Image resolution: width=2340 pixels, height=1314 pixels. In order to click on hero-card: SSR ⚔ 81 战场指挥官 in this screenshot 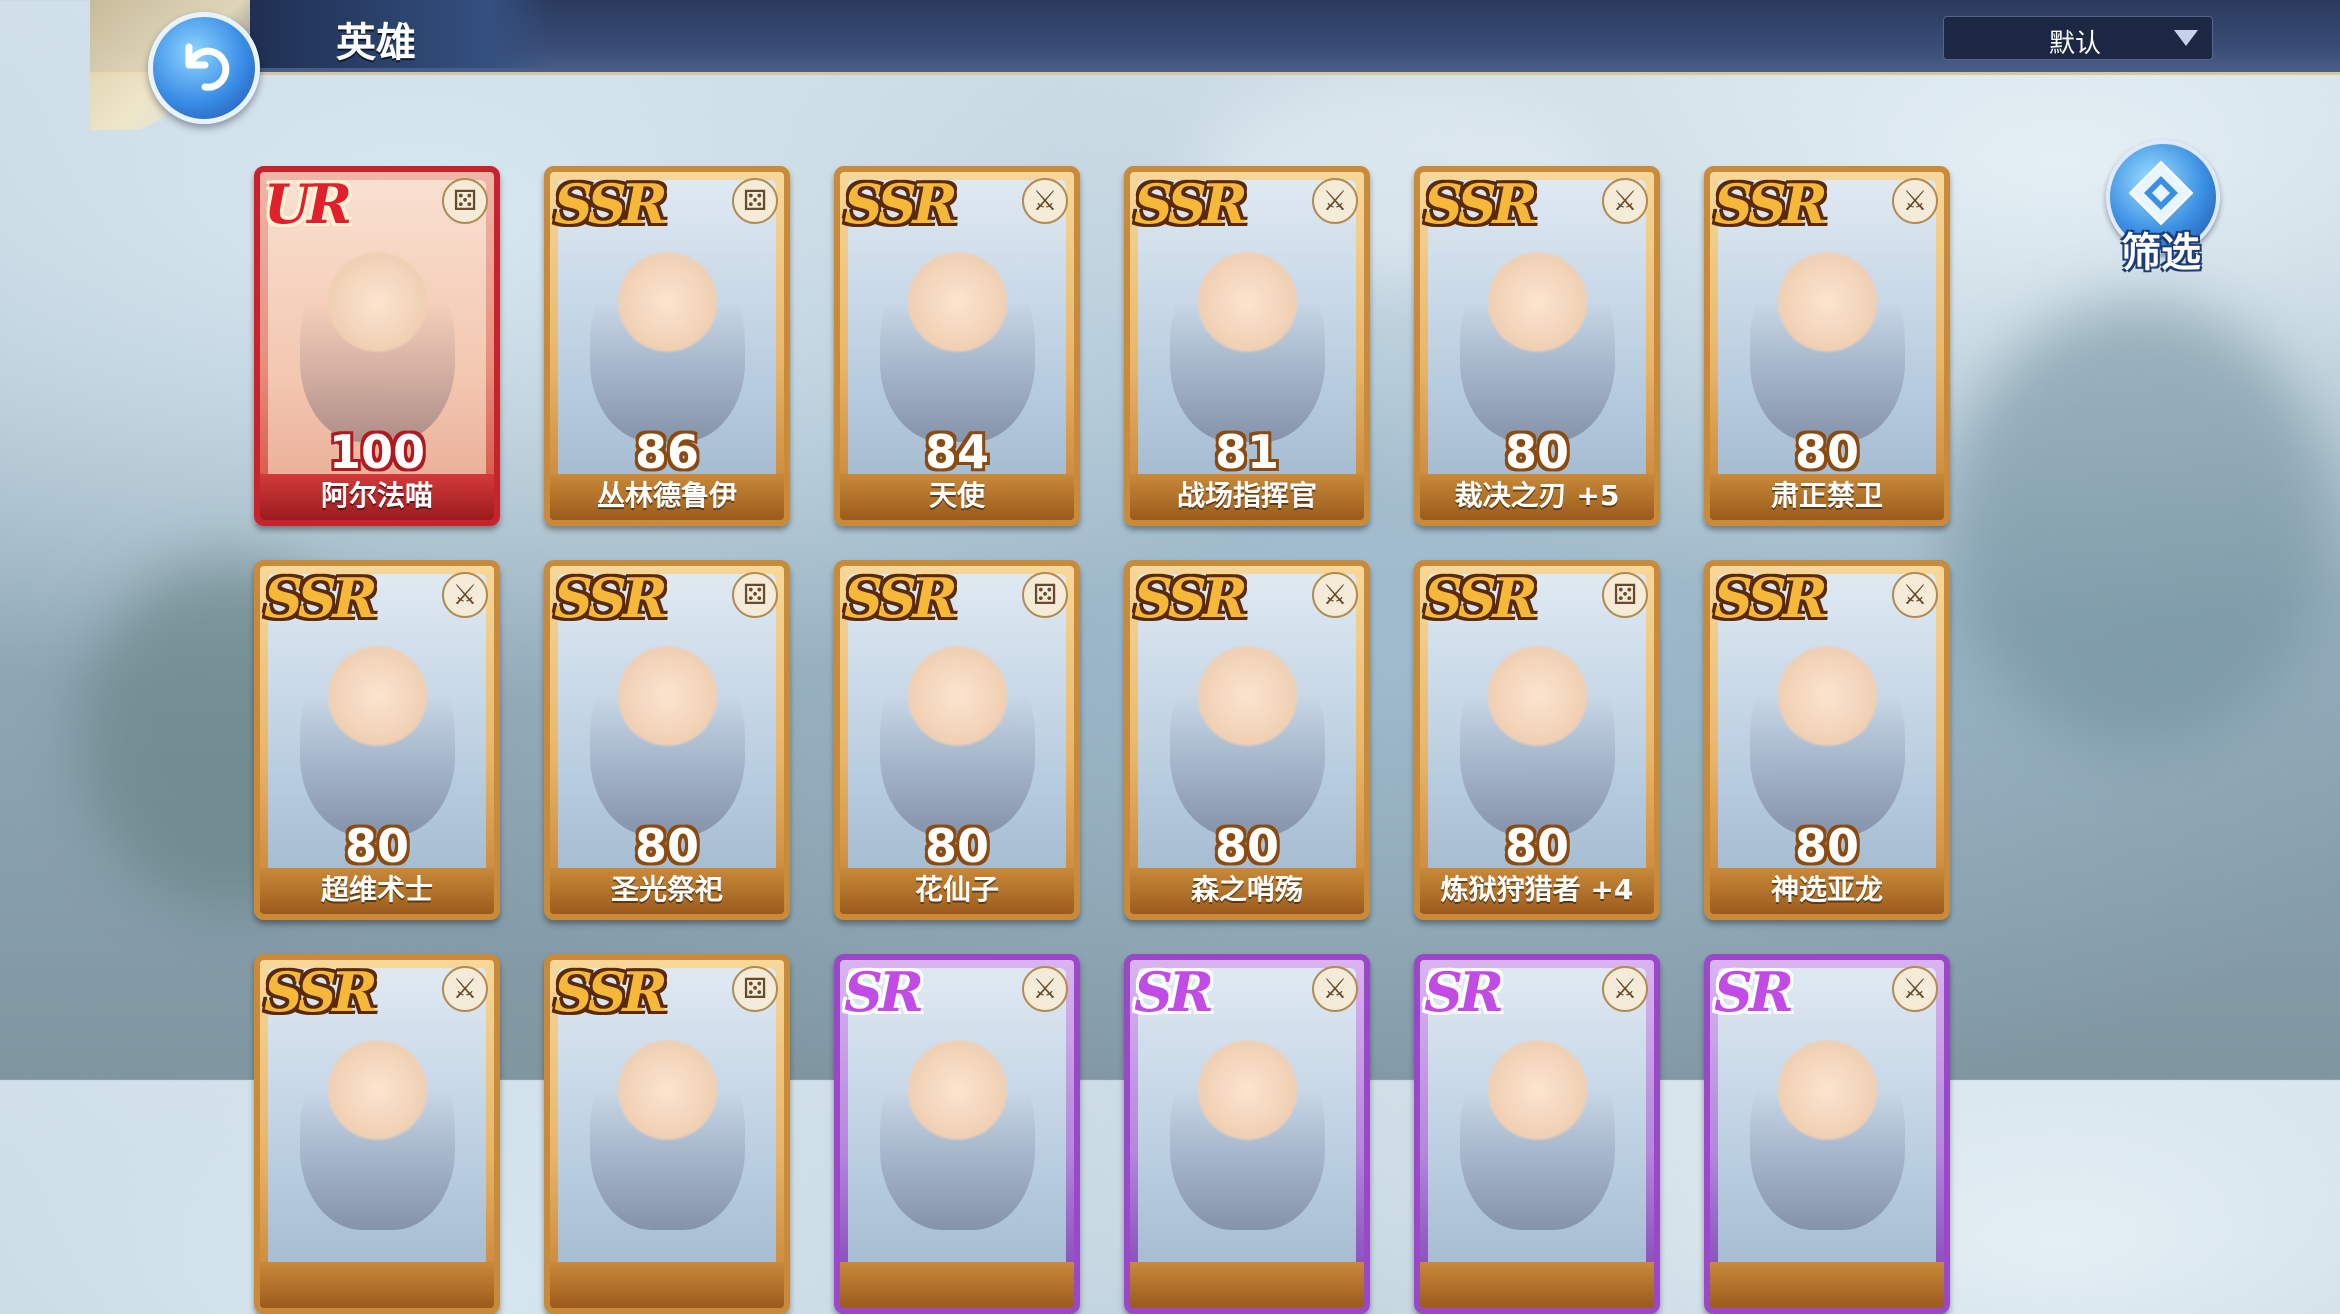, I will do `click(1247, 346)`.